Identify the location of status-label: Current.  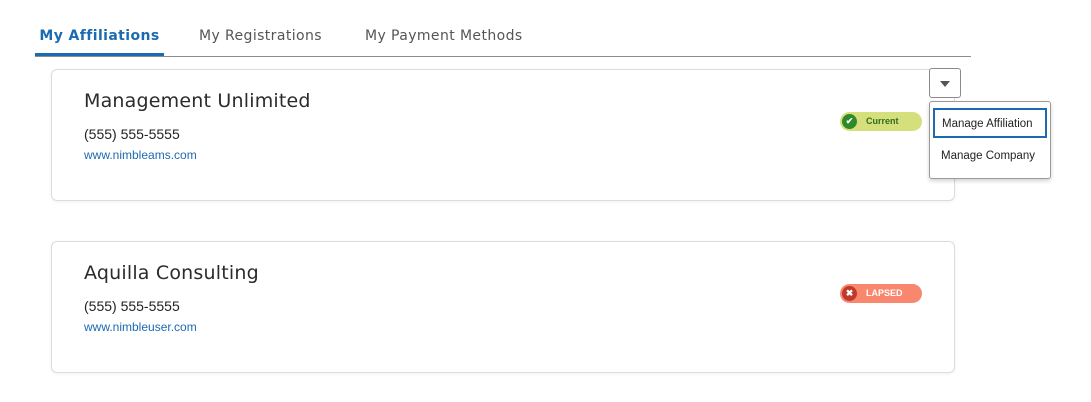
(882, 121).